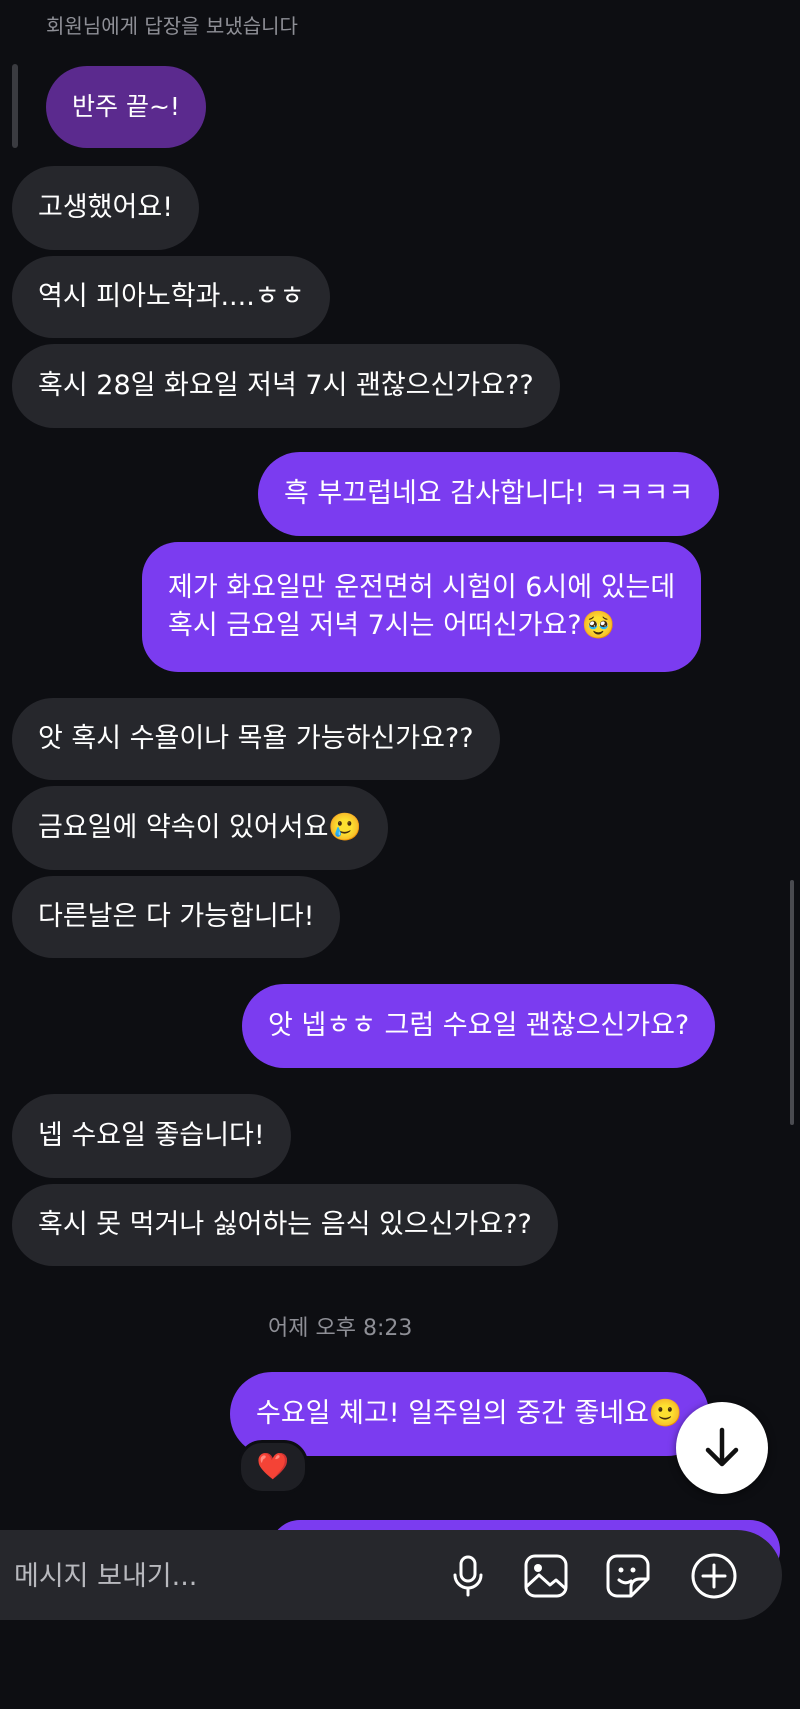 This screenshot has height=1709, width=800. I want to click on microphone-icon, so click(468, 1576).